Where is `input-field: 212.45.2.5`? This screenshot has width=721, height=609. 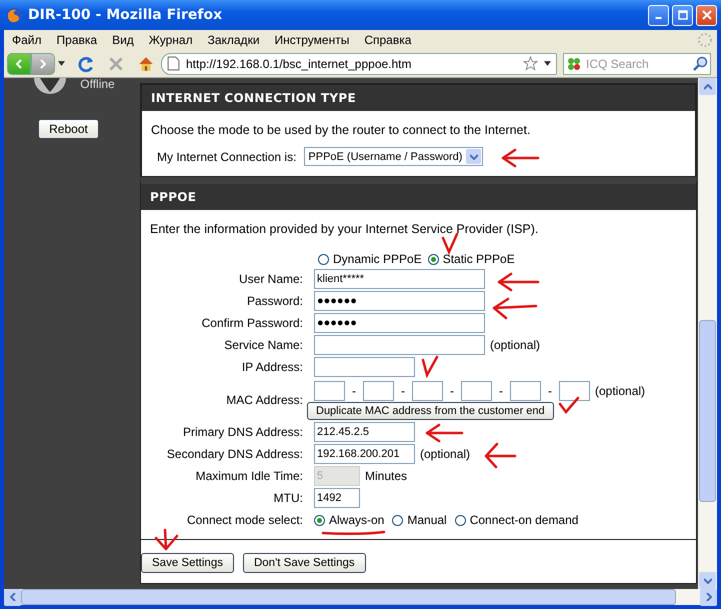
input-field: 212.45.2.5 is located at coordinates (364, 432).